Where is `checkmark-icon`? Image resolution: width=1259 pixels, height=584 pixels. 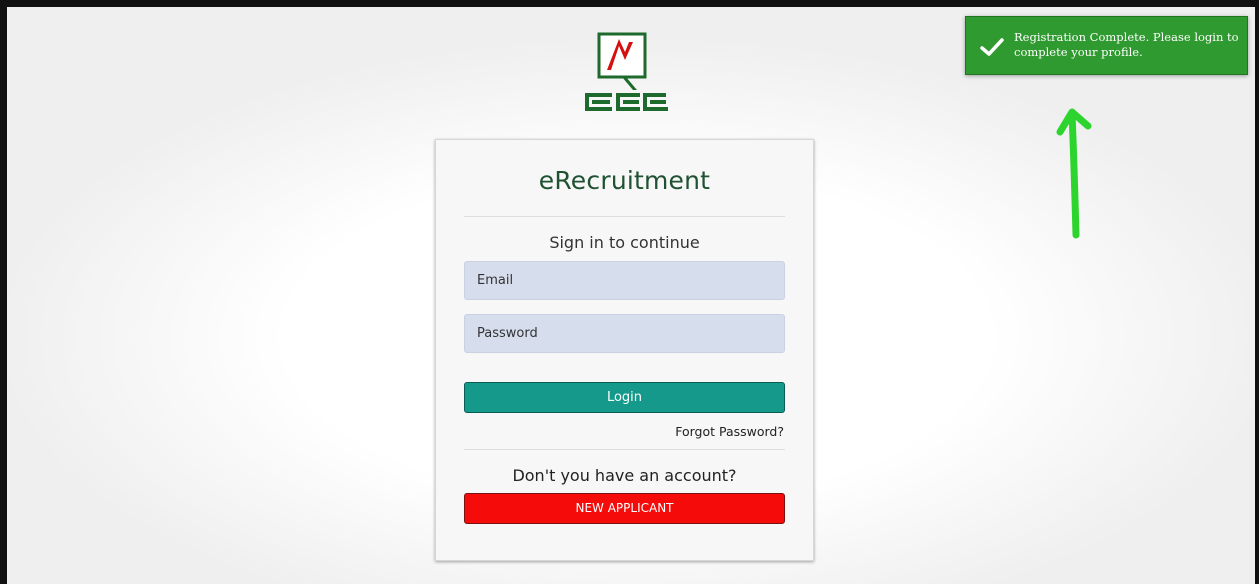 checkmark-icon is located at coordinates (992, 47).